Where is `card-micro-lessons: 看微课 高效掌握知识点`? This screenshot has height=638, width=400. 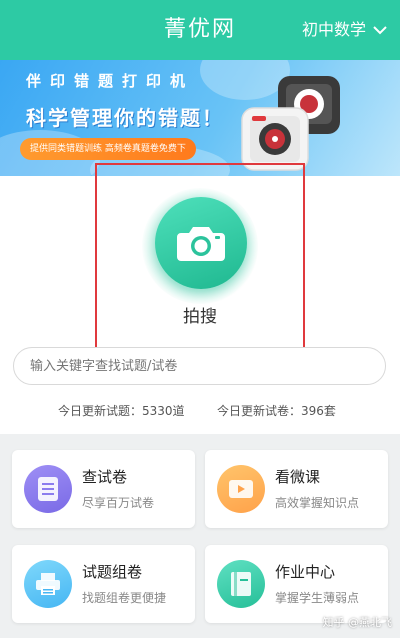
card-micro-lessons: 看微课 高效掌握知识点 is located at coordinates (296, 489).